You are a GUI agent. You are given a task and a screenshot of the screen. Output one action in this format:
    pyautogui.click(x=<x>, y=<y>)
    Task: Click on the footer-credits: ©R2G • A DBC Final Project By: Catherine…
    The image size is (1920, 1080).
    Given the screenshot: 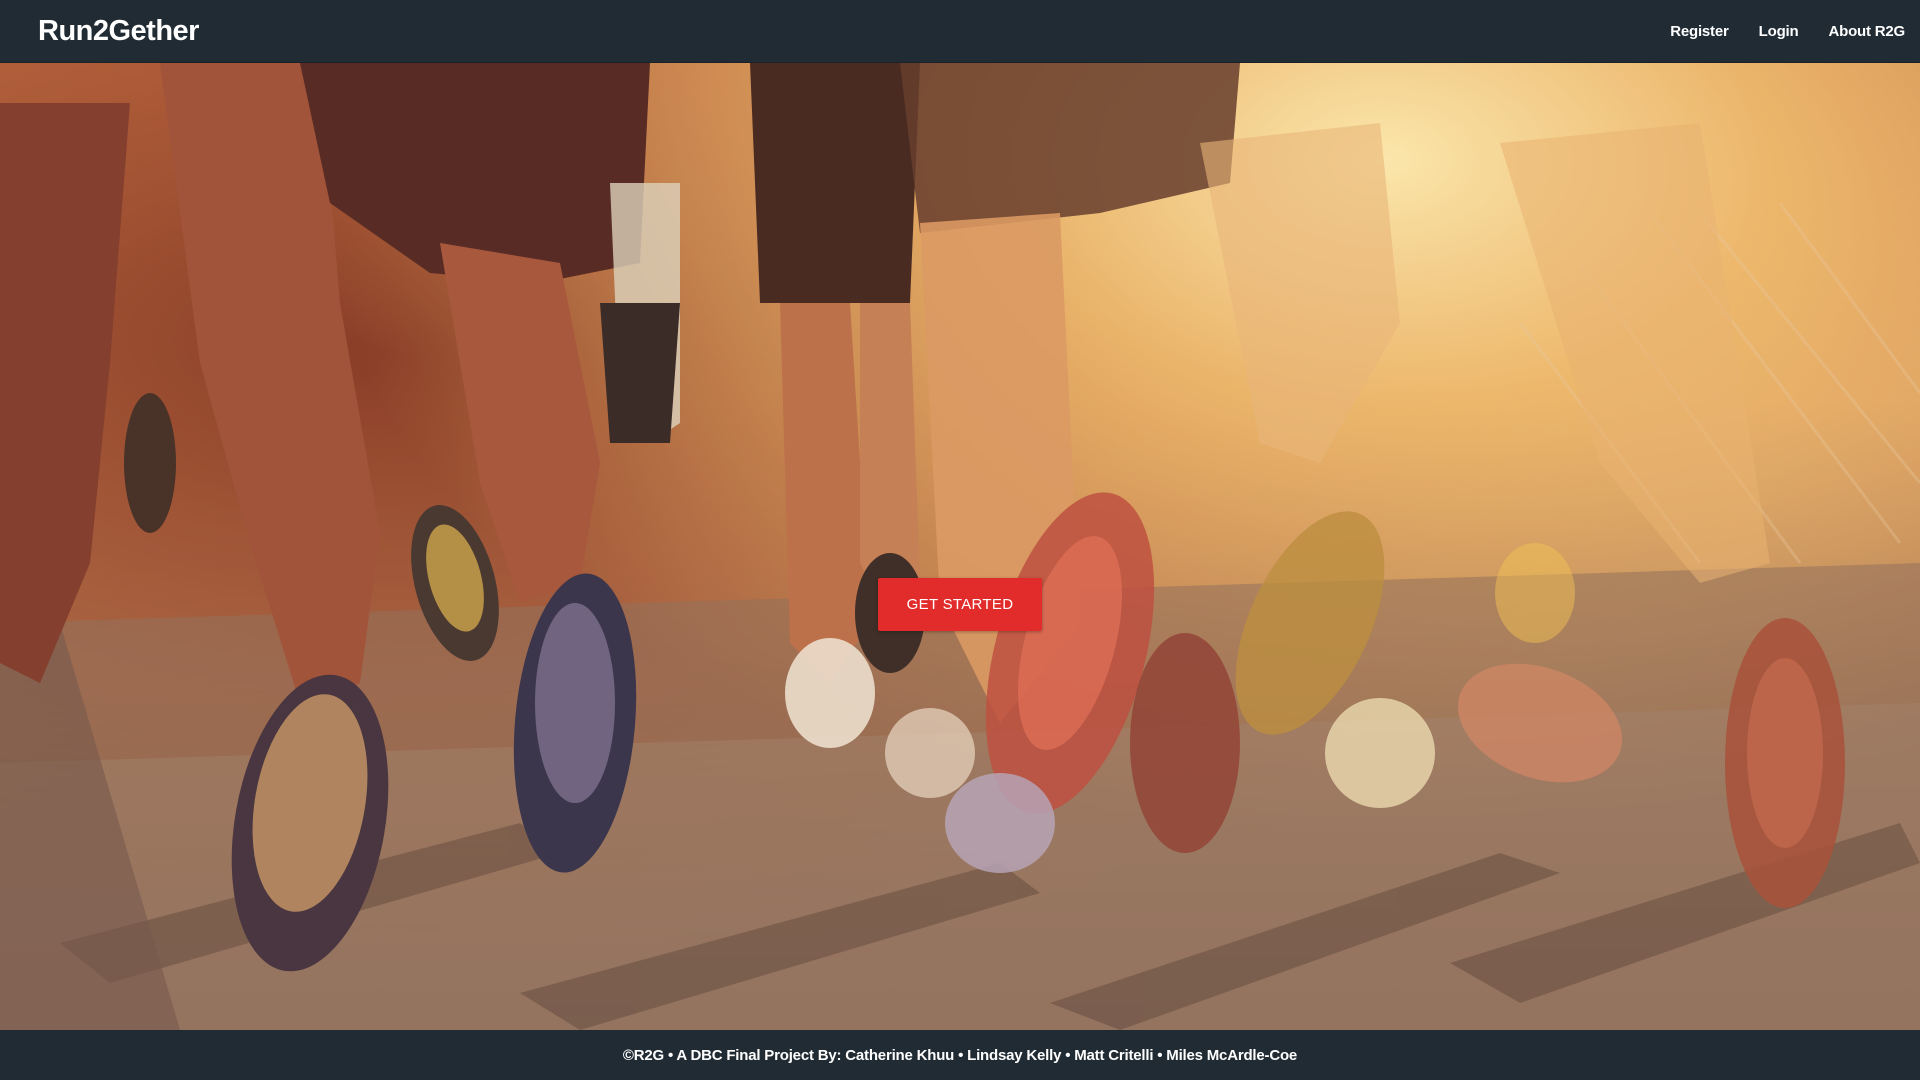 What is the action you would take?
    pyautogui.click(x=960, y=1055)
    